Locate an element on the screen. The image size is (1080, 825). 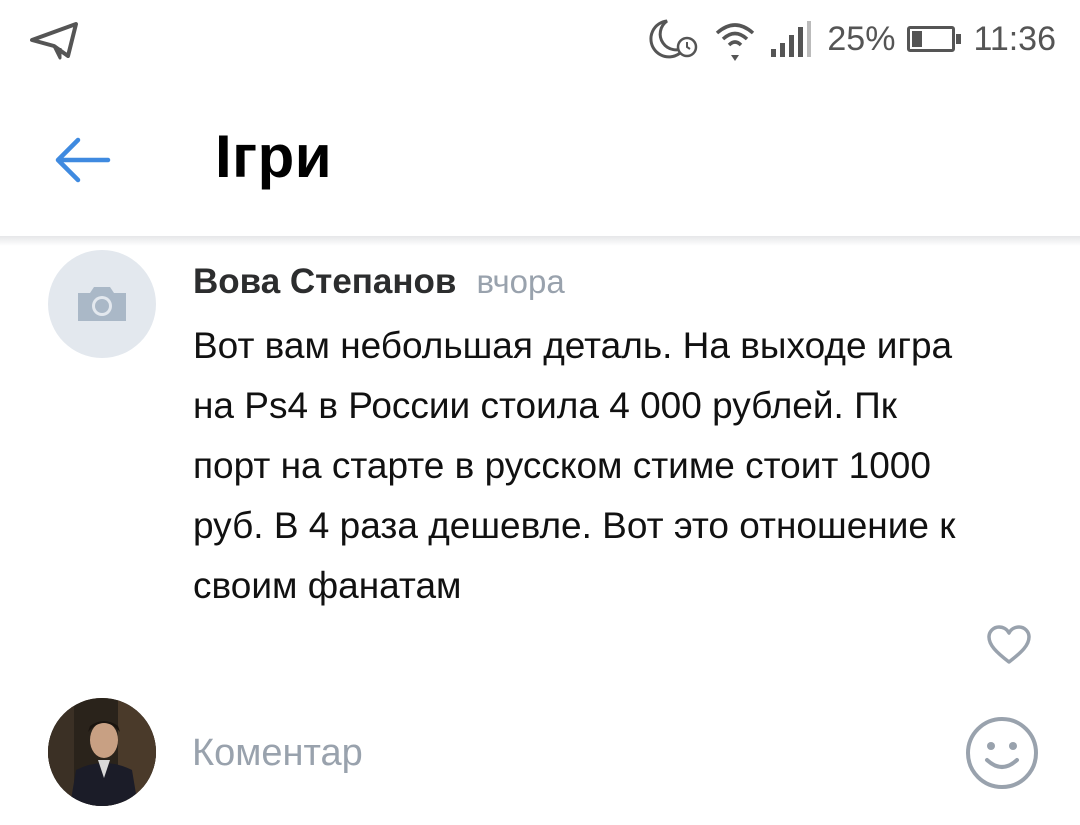
heart-icon is located at coordinates (1009, 645).